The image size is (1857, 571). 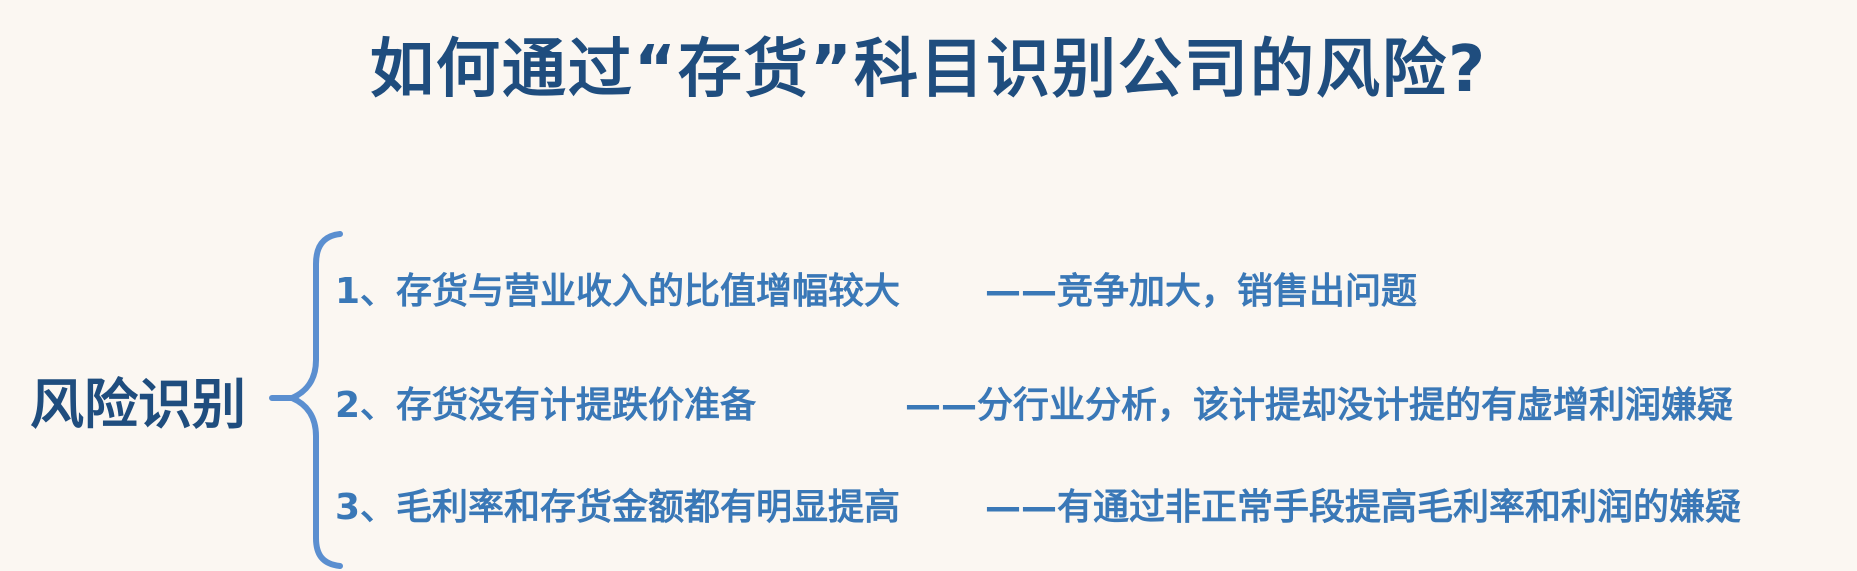 What do you see at coordinates (1363, 507) in the screenshot?
I see `risk-item-3-consequence: ——有通过非正常手段提高毛利率和利润的嫌疑` at bounding box center [1363, 507].